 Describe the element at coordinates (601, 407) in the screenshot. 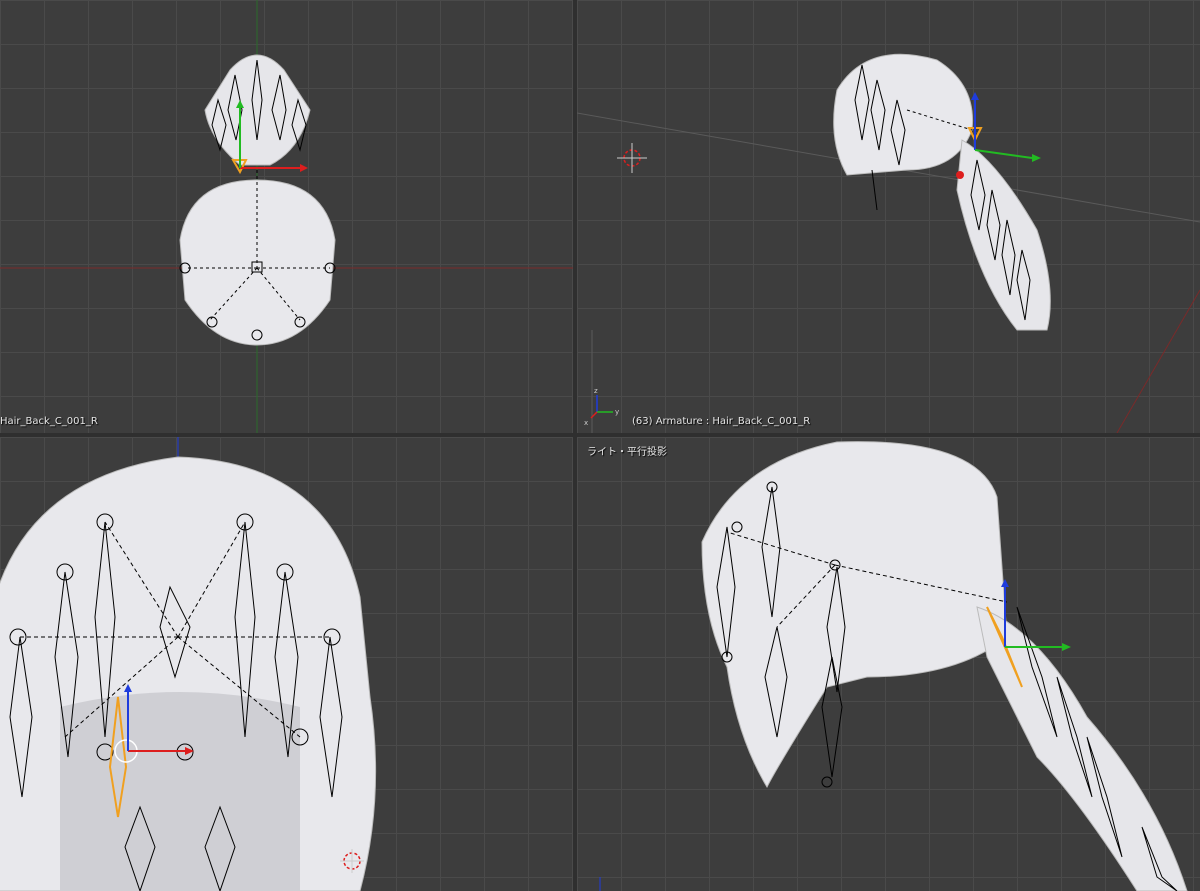

I see `axis-indicator-icon: z y x` at that location.